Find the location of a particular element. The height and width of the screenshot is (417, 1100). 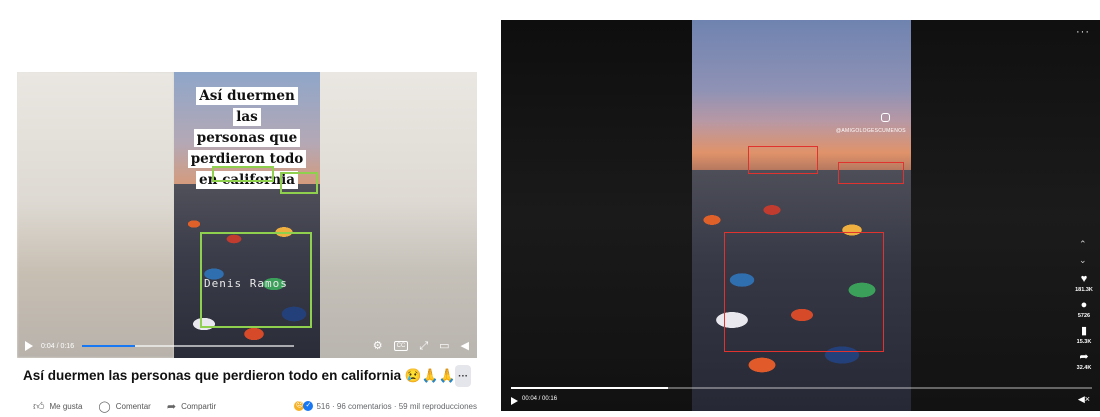

like-button: 👍︎ Me gusta is located at coordinates (57, 406).